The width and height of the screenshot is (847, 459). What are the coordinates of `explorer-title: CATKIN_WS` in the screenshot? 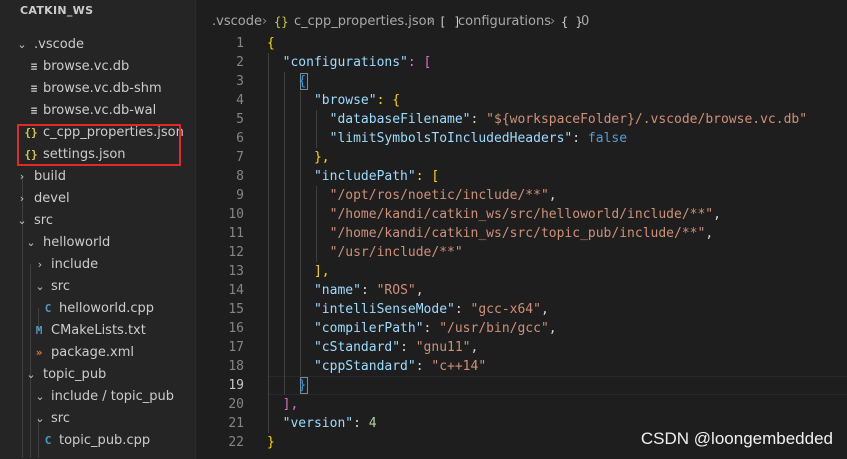 It's located at (97, 11).